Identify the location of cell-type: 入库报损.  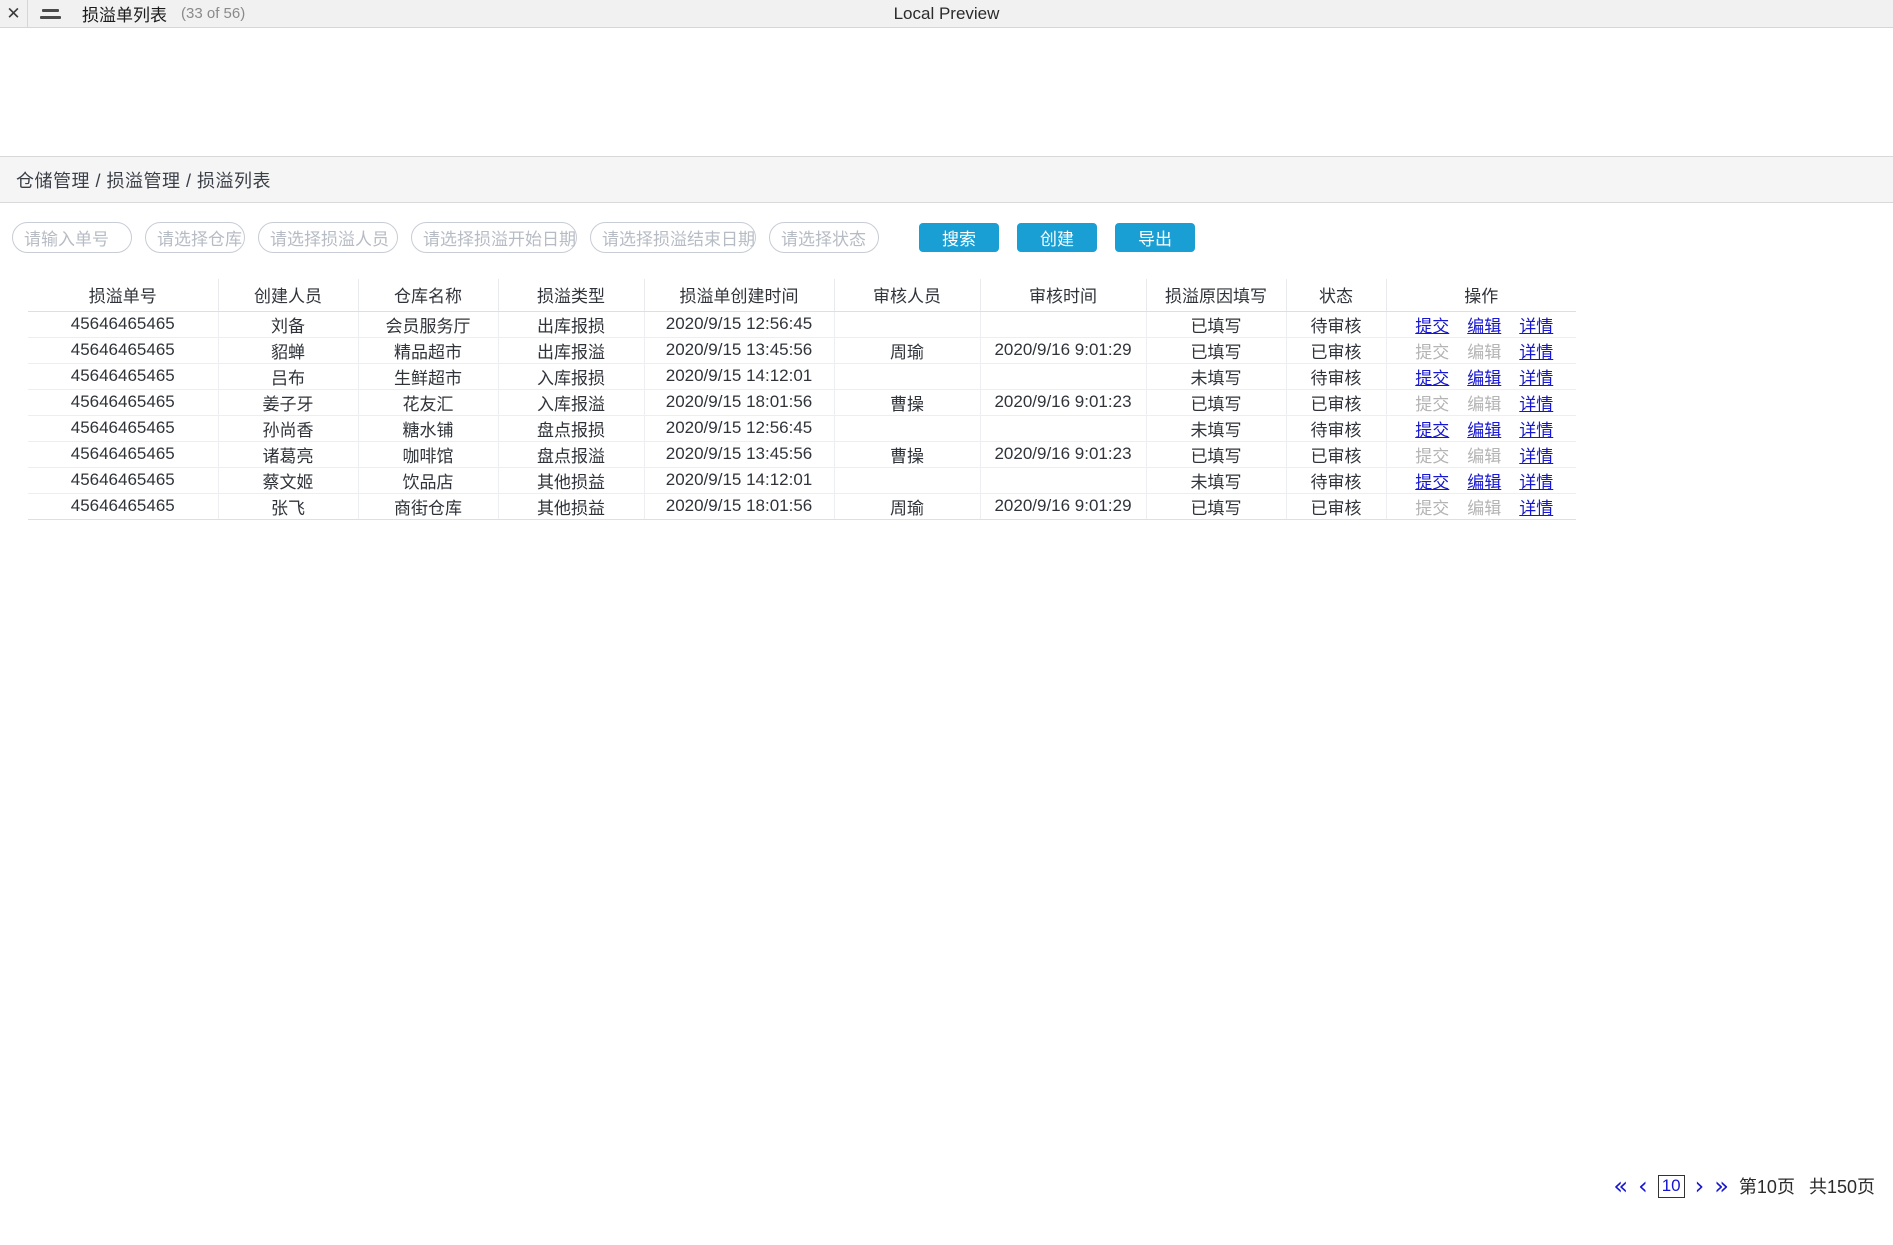
(571, 376).